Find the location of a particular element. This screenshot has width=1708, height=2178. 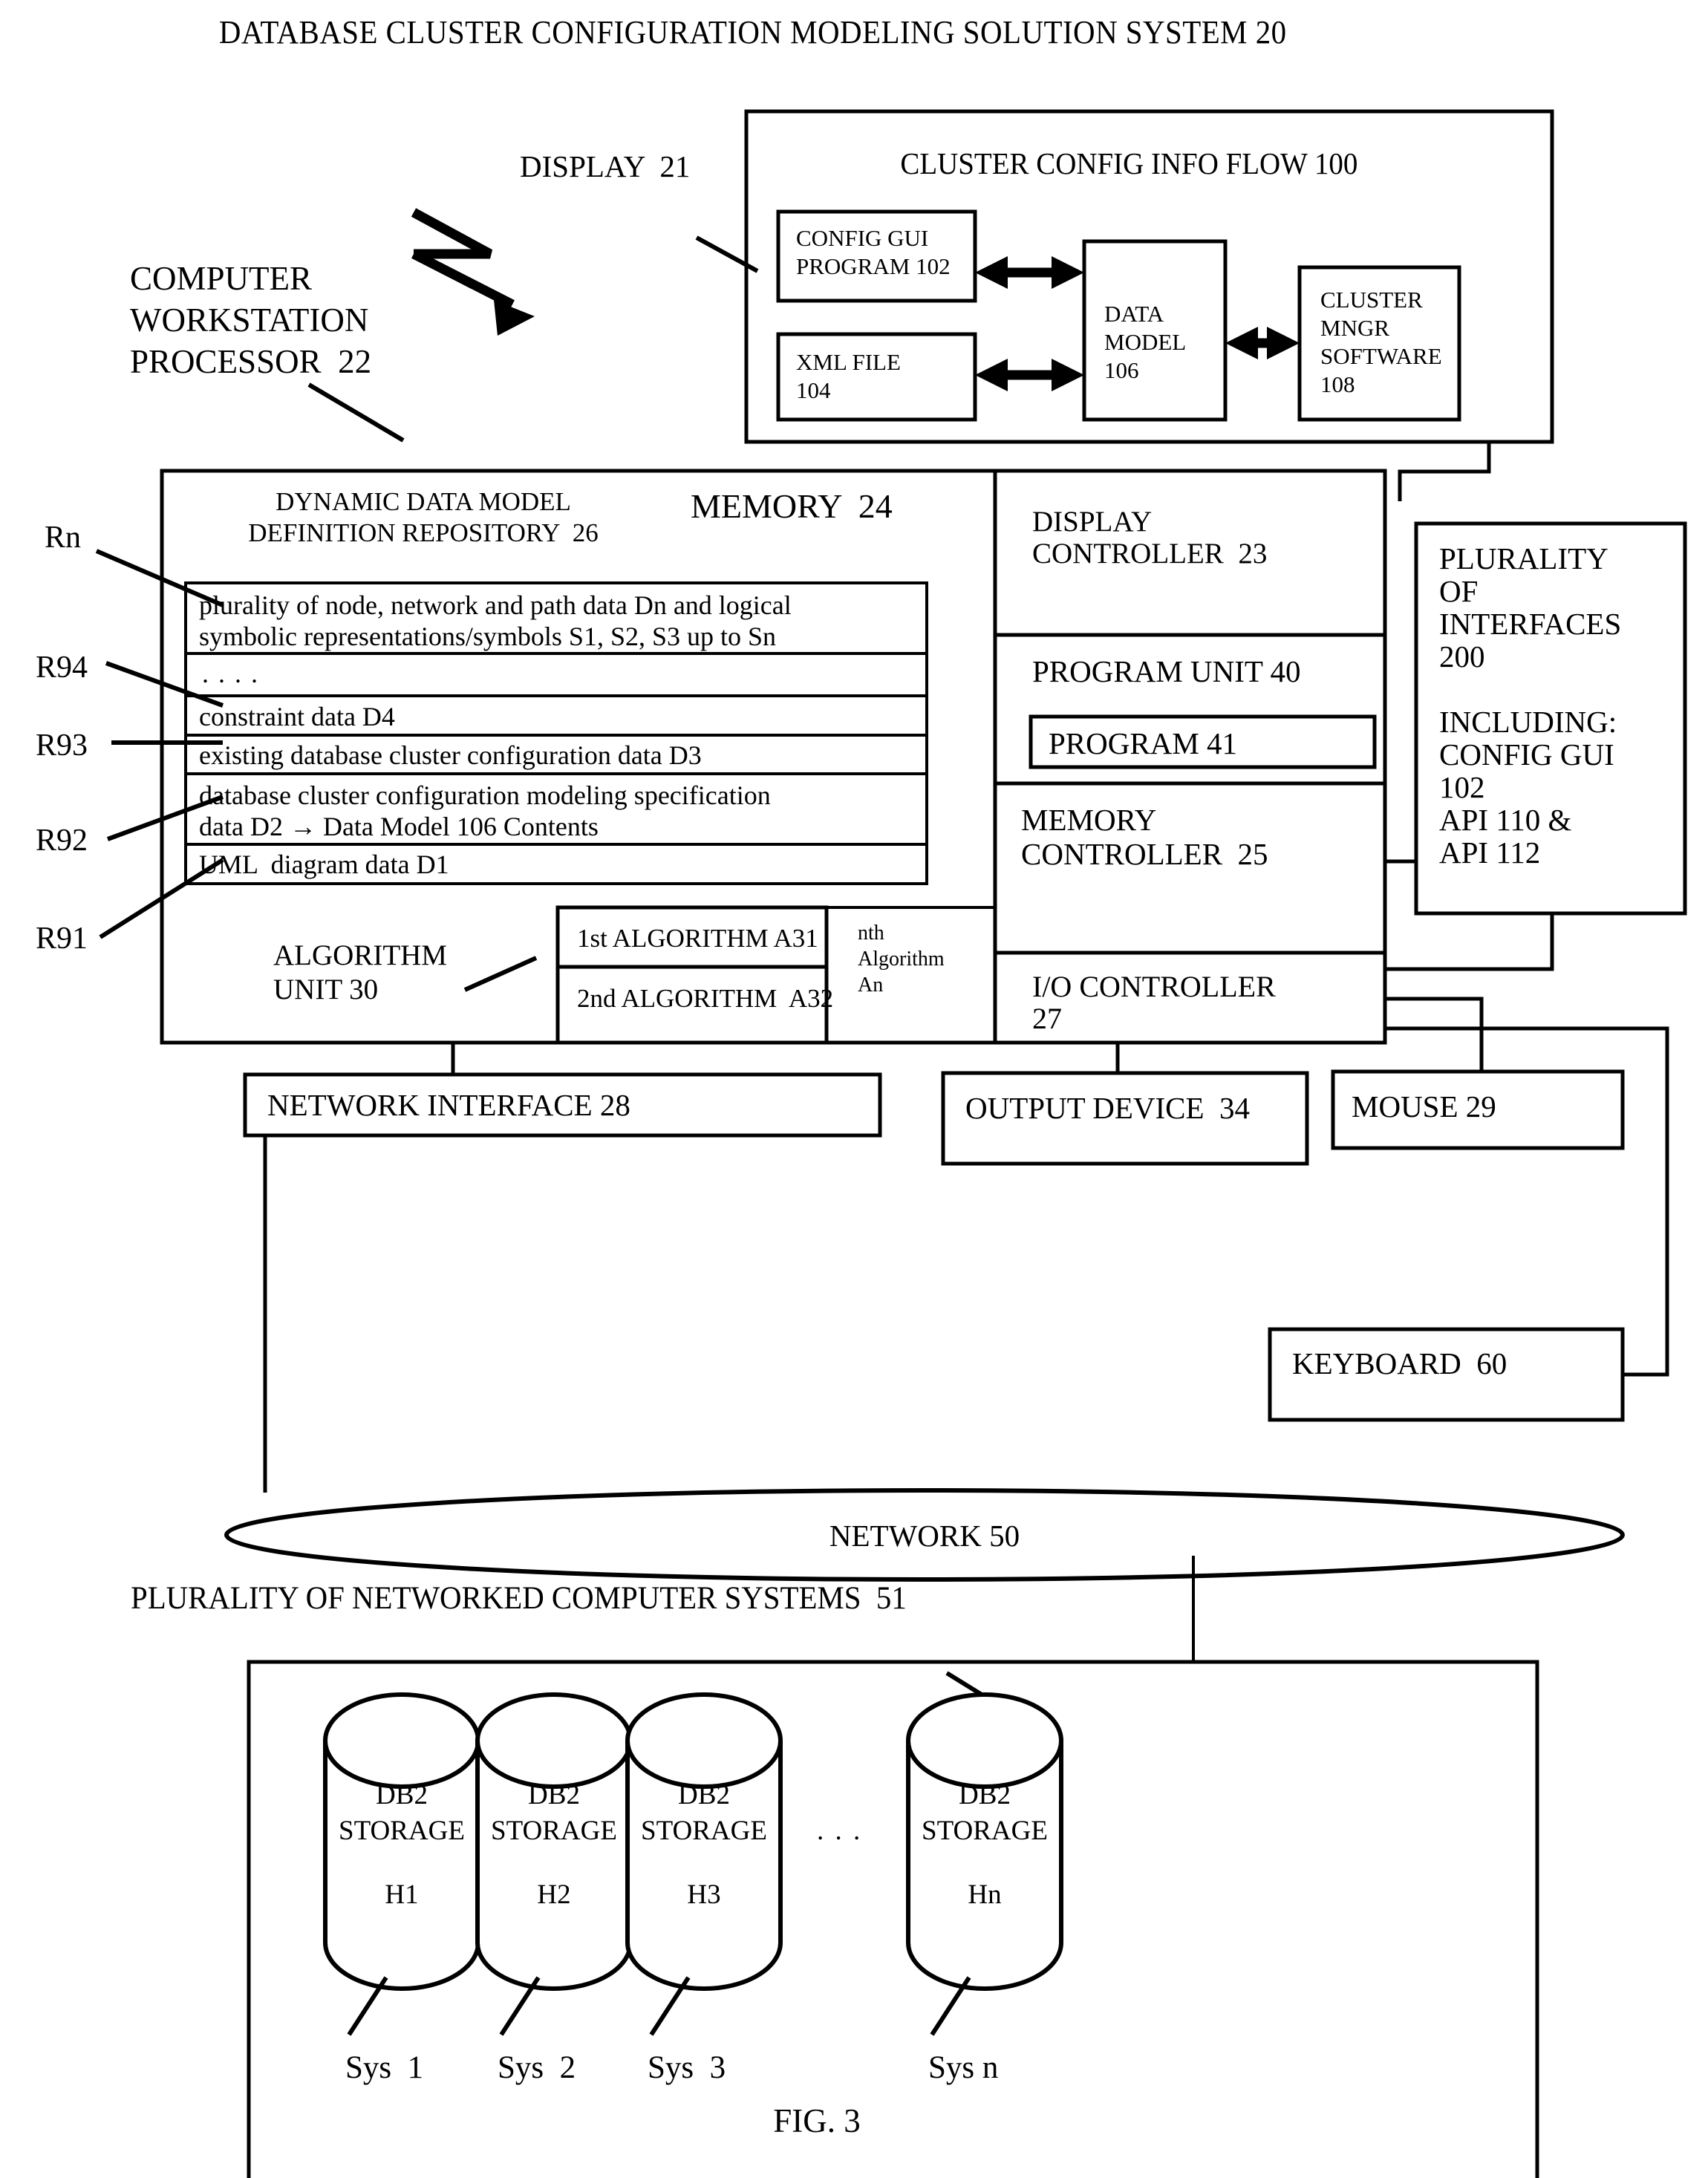

algorithm-a32-label: 2nd ALGORITHM A32 is located at coordinates (705, 998).